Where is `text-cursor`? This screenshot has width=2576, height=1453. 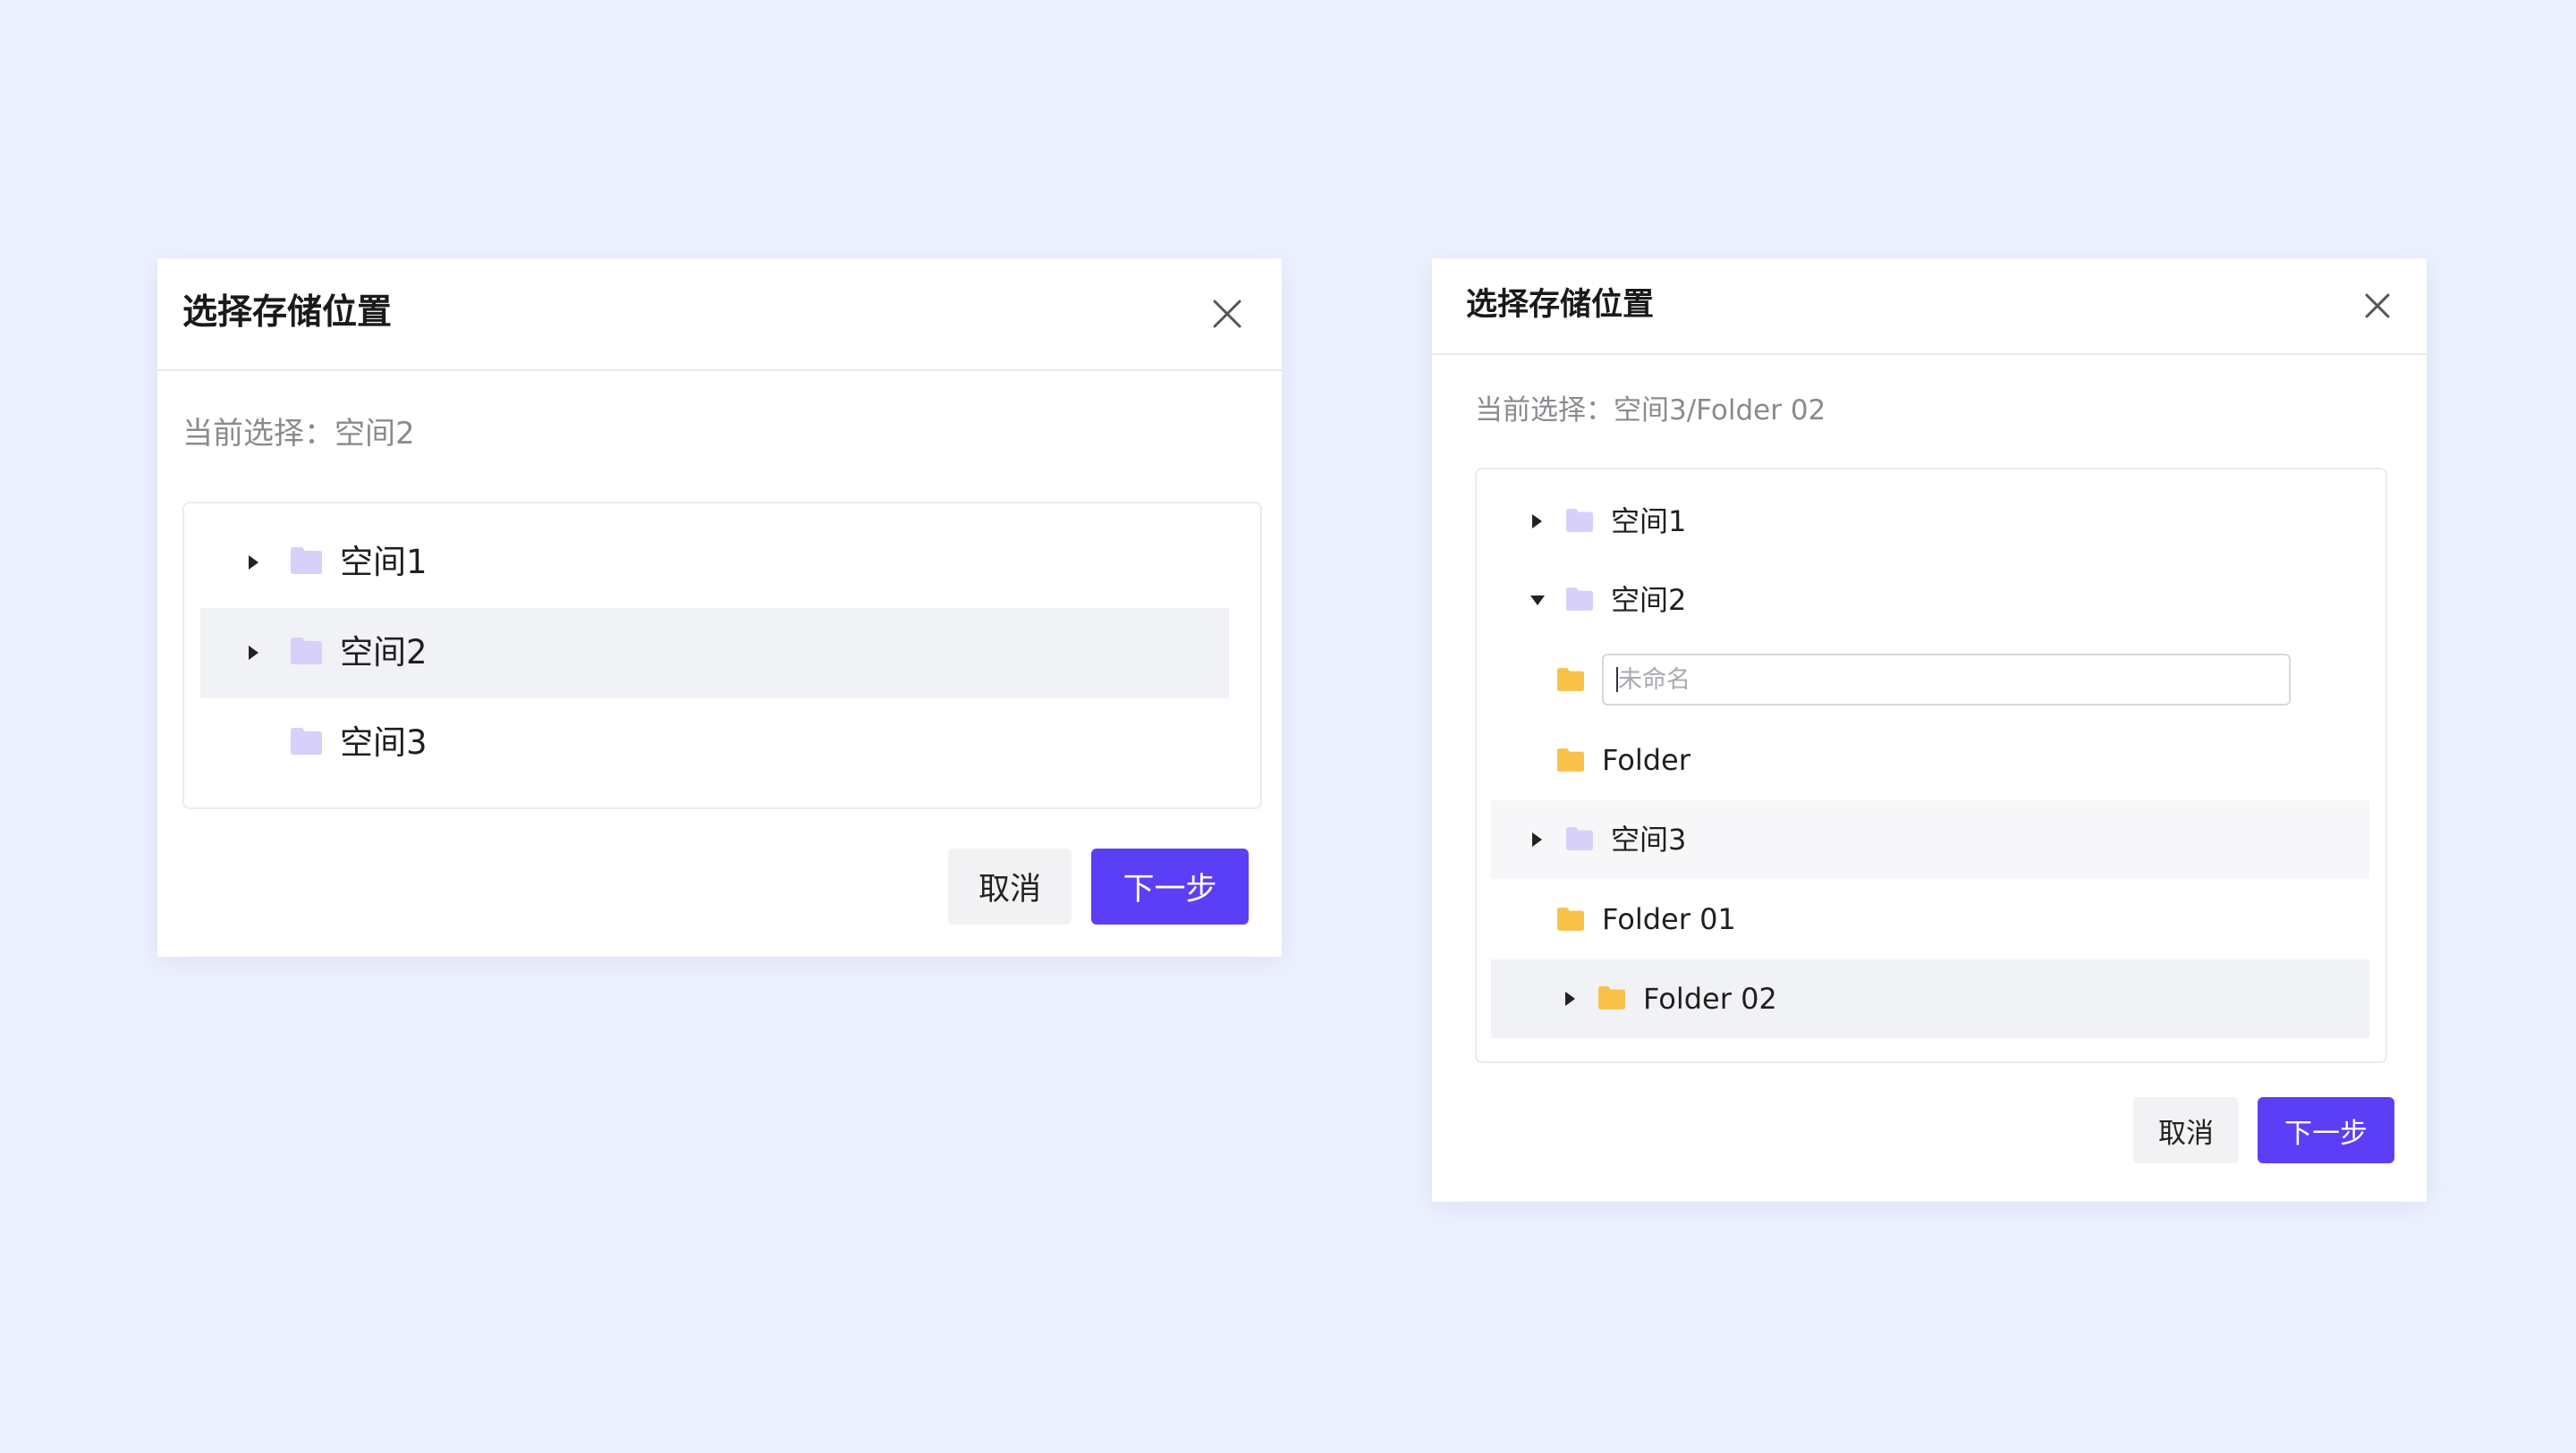 text-cursor is located at coordinates (1617, 679).